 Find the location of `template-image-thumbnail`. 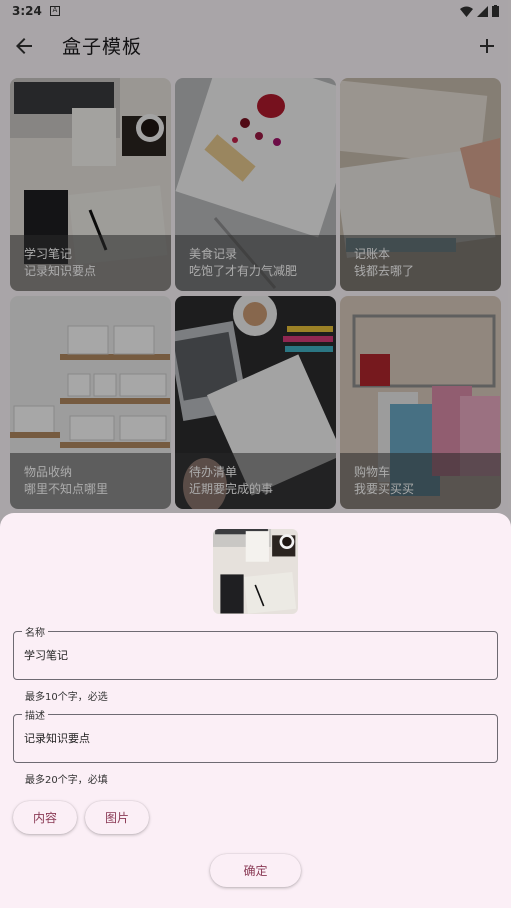

template-image-thumbnail is located at coordinates (255, 571).